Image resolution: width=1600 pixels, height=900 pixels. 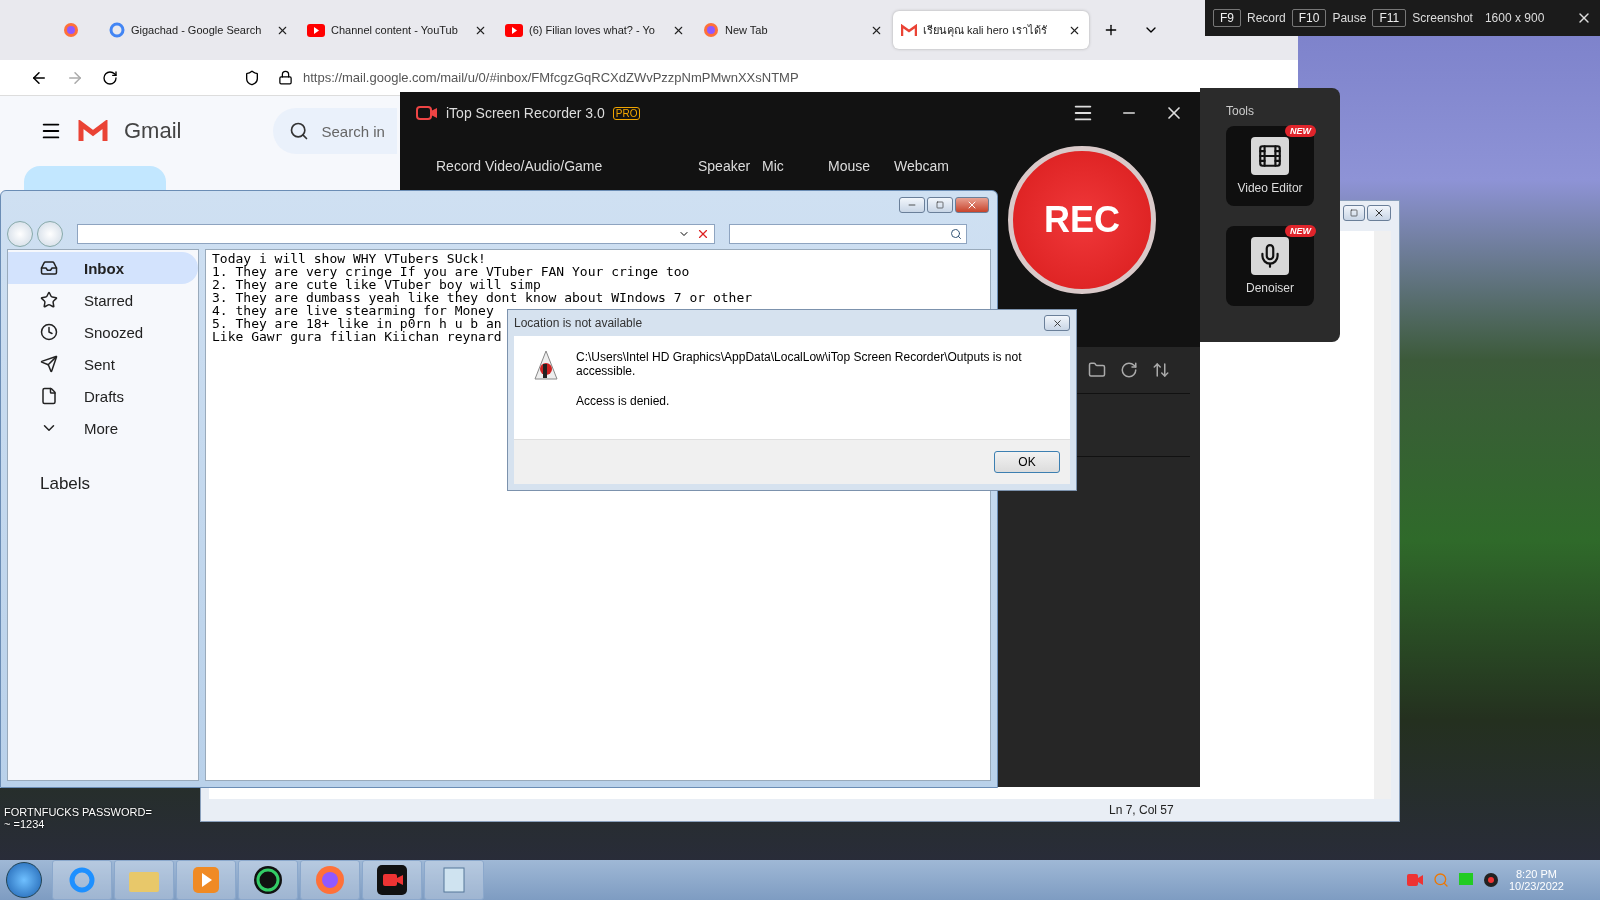 I want to click on document-icon, so click(x=49, y=396).